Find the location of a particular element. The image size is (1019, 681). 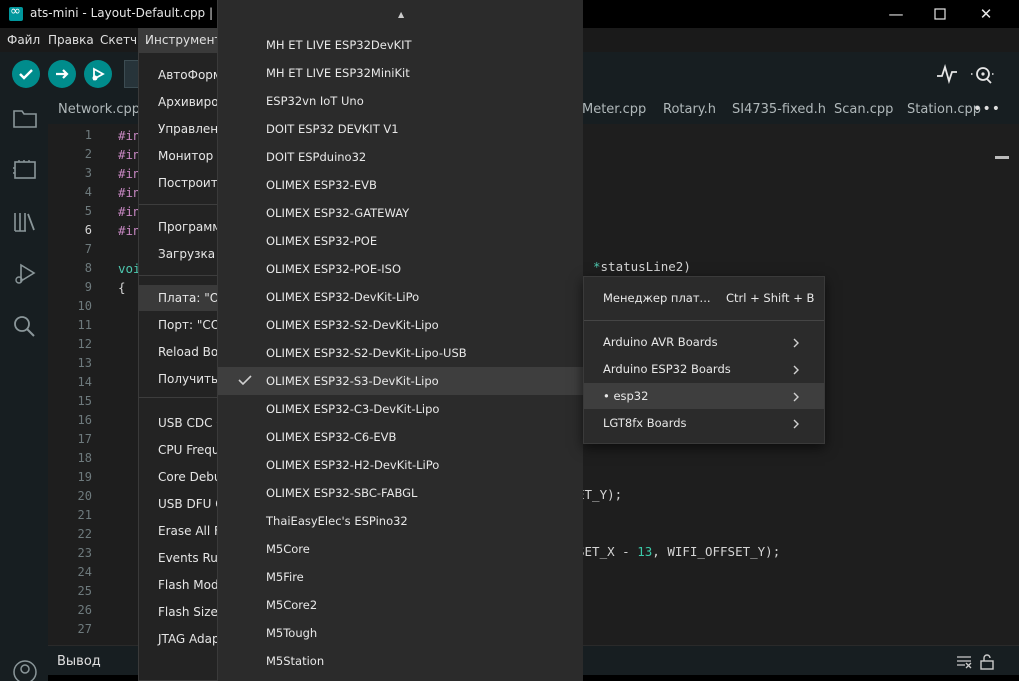

board-list-item: DOIT ESPduino32 is located at coordinates (401, 157).